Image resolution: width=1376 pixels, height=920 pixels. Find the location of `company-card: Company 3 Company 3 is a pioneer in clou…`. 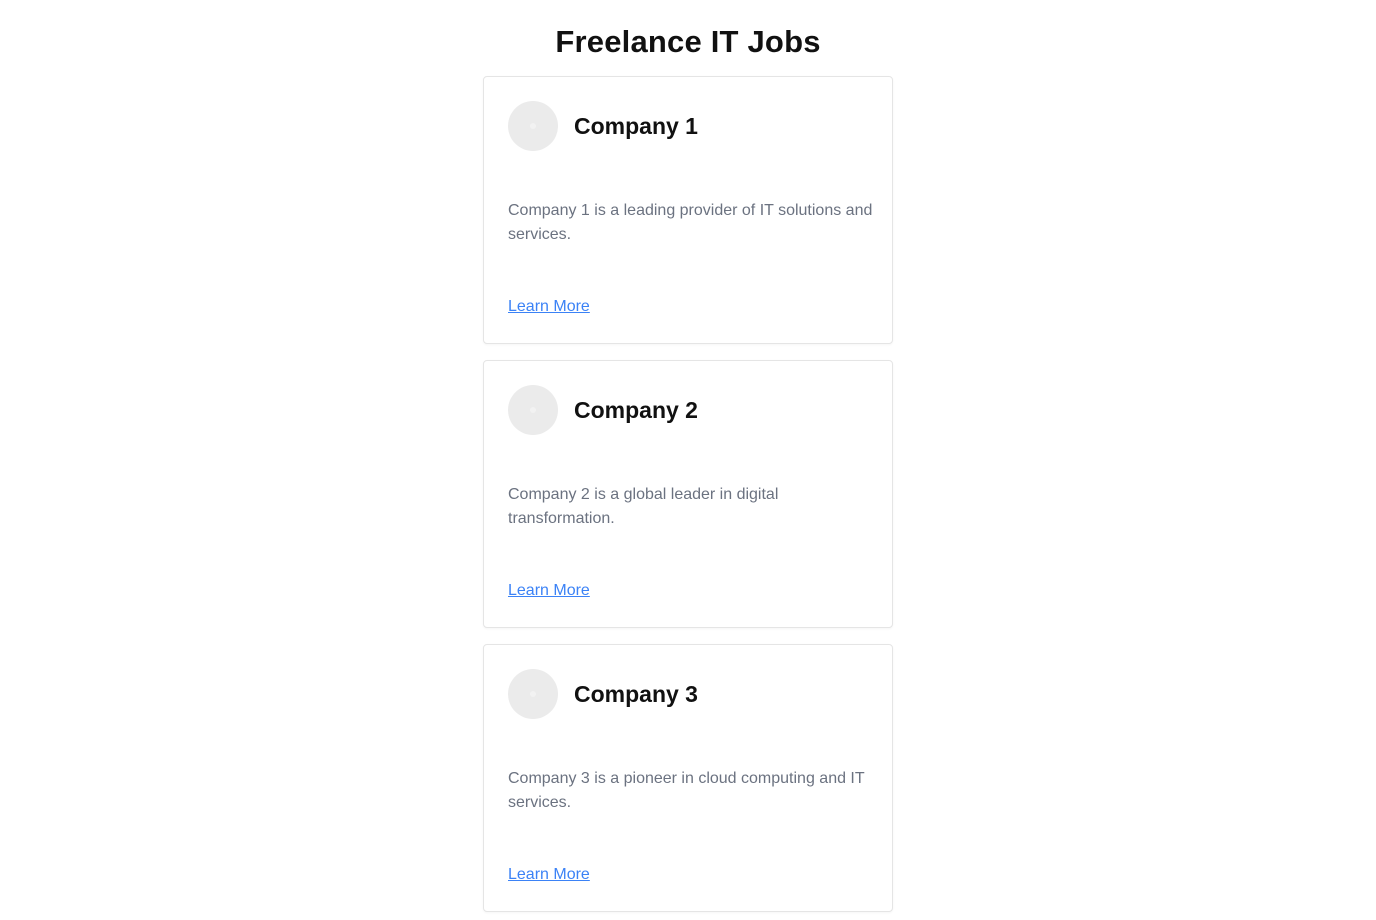

company-card: Company 3 Company 3 is a pioneer in clou… is located at coordinates (688, 778).